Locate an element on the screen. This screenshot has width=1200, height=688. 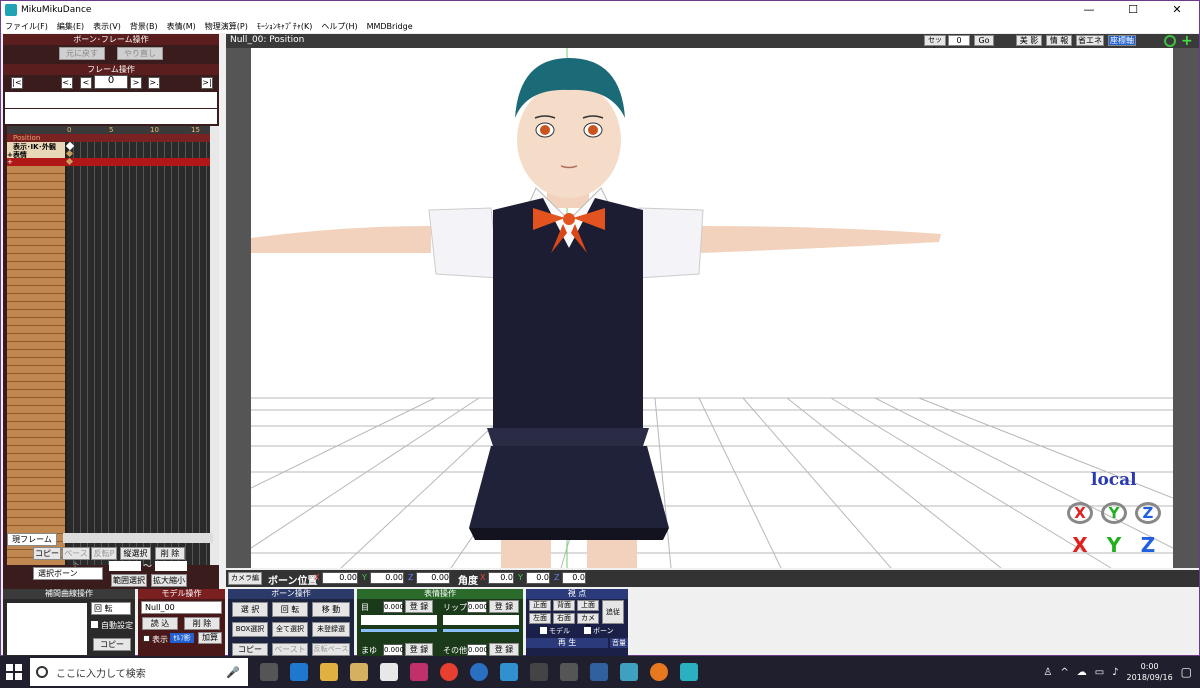
zoom-icon is located at coordinates (1170, 41).